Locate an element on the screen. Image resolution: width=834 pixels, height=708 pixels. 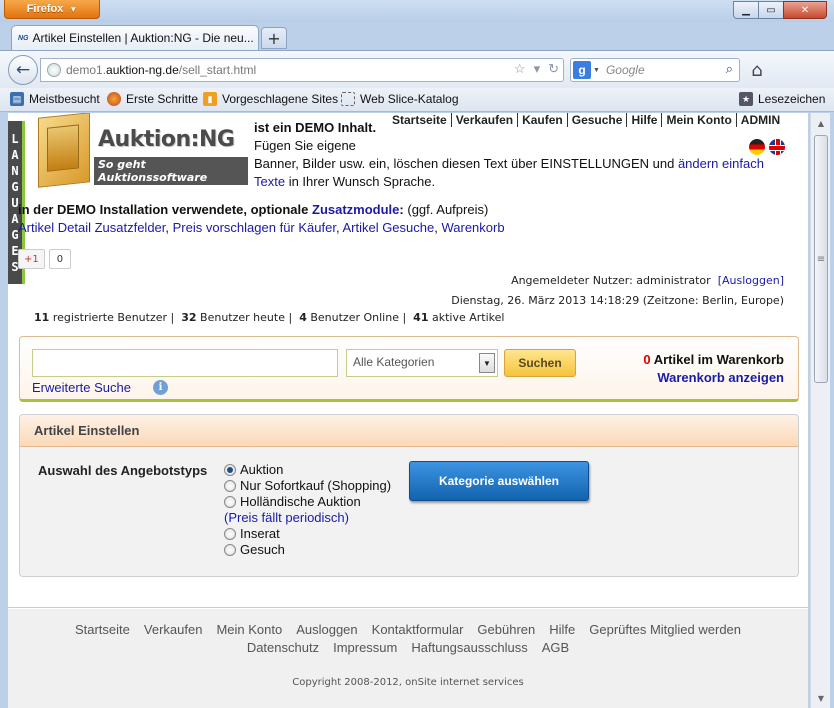
firefox-icon is located at coordinates (114, 99).